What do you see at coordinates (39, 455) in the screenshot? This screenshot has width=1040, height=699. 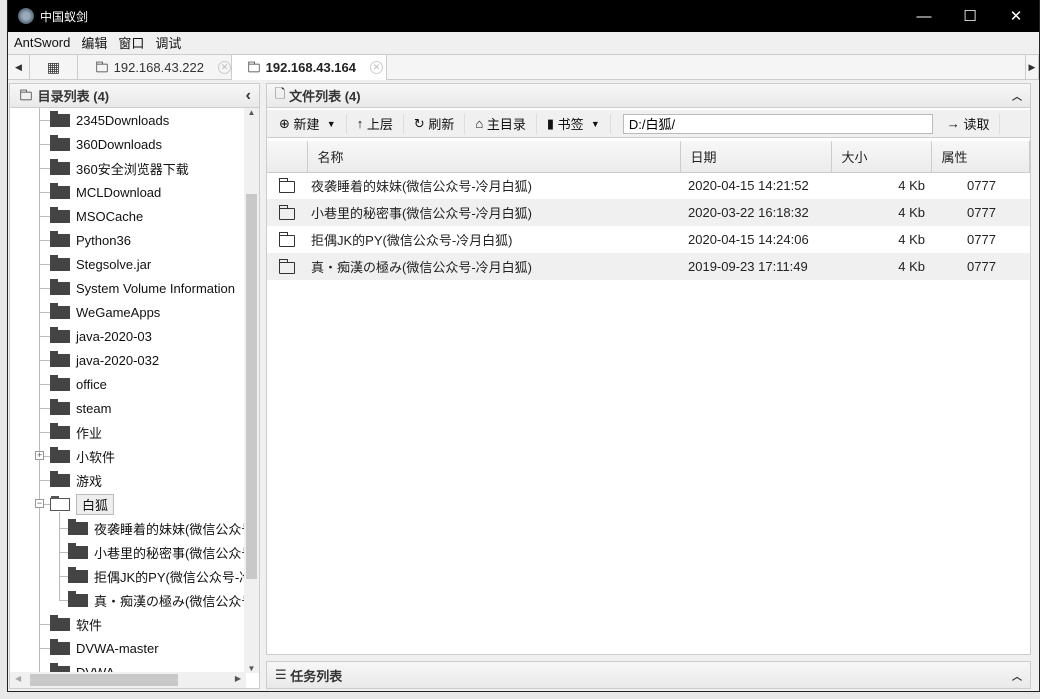 I see `tree-expander: +` at bounding box center [39, 455].